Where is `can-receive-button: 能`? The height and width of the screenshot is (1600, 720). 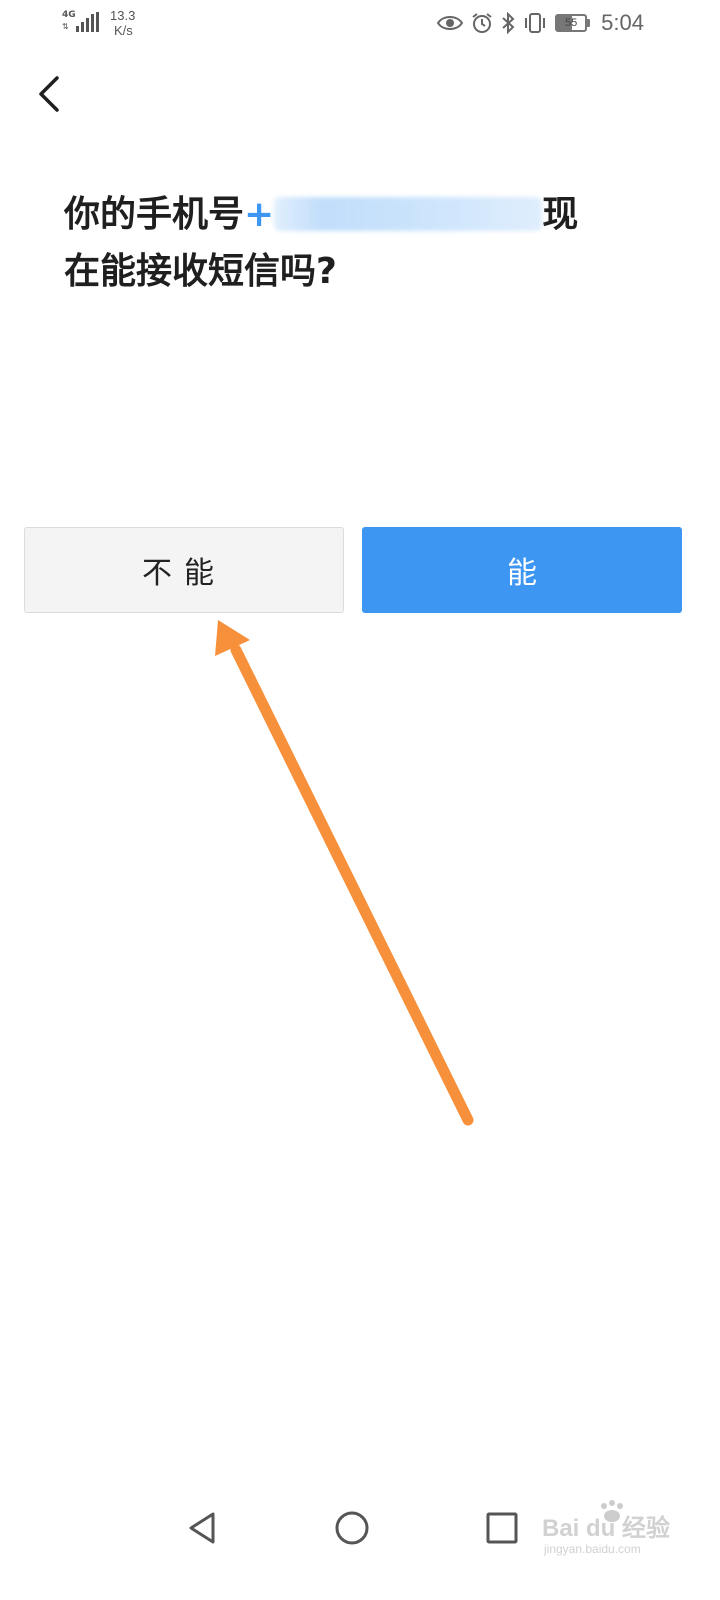
can-receive-button: 能 is located at coordinates (522, 570).